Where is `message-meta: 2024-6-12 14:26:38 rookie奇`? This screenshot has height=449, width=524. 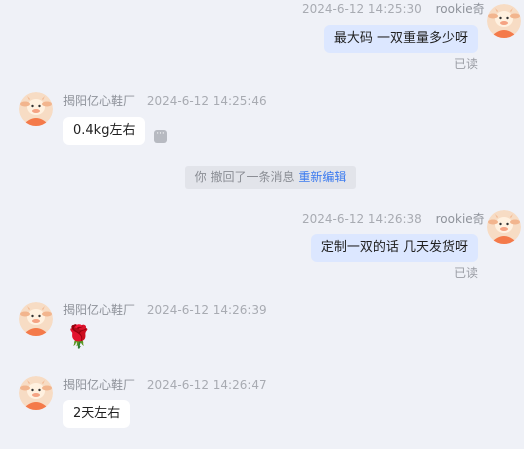
message-meta: 2024-6-12 14:26:38 rookie奇 is located at coordinates (393, 218).